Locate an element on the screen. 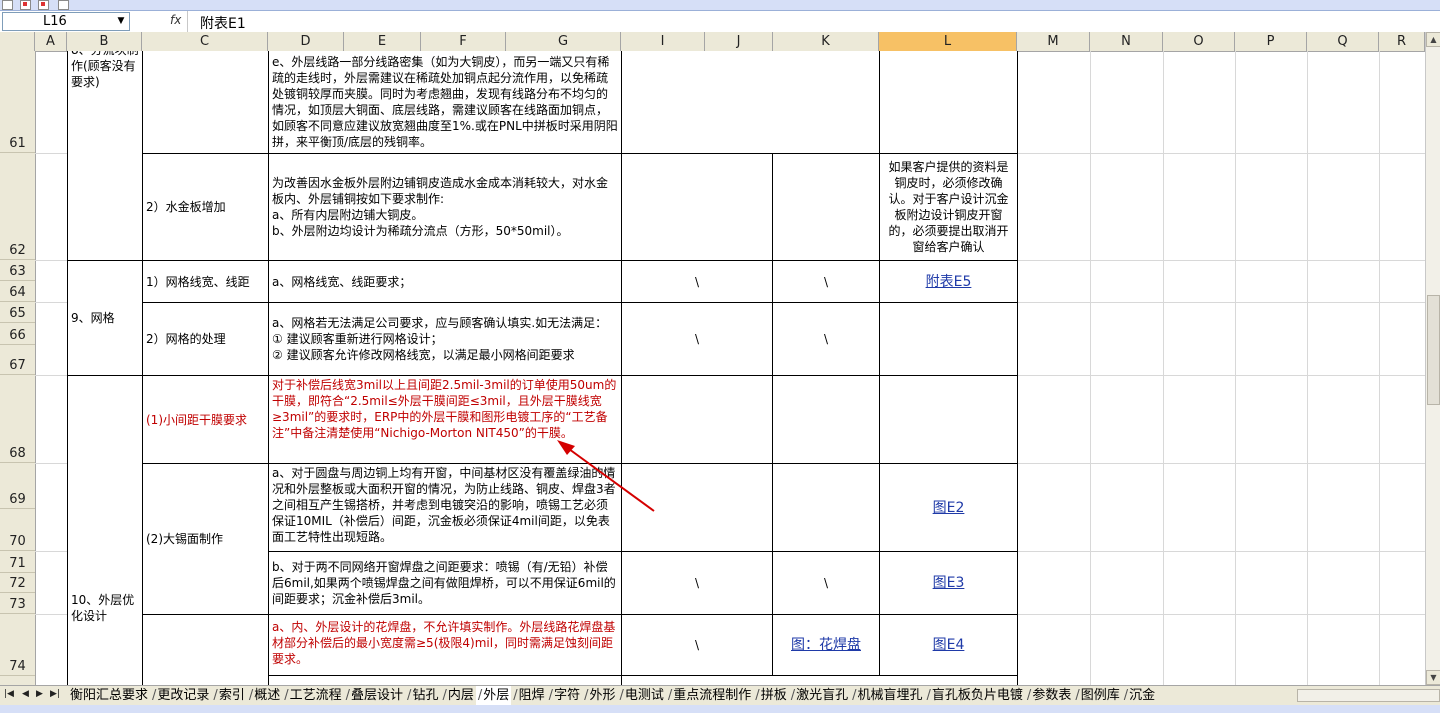 Image resolution: width=1440 pixels, height=713 pixels. cell-k63: \ is located at coordinates (826, 281).